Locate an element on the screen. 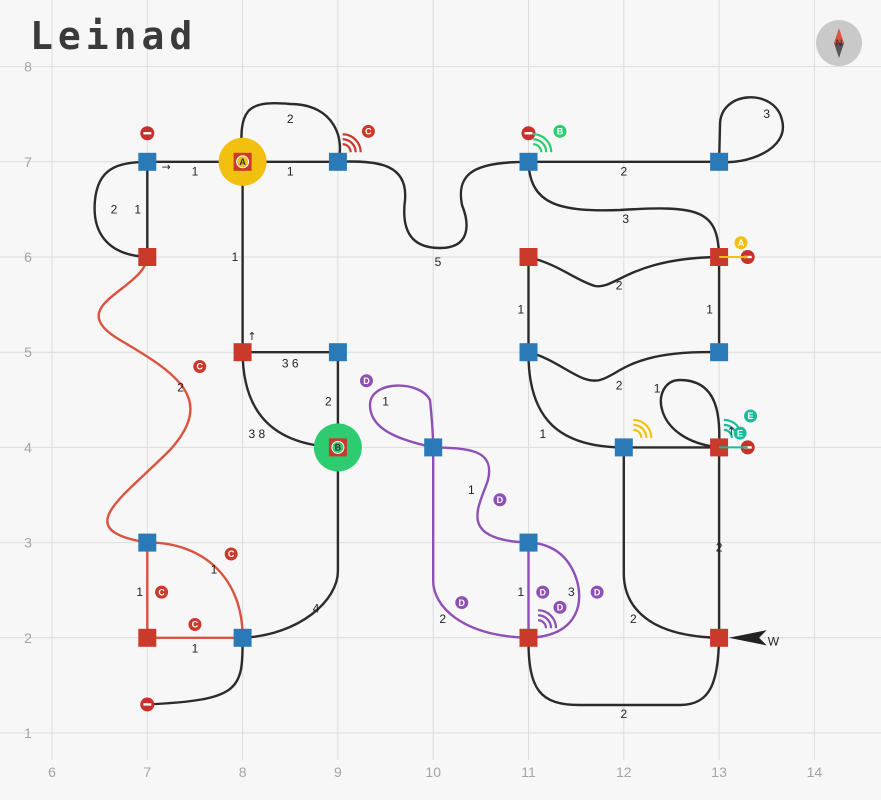  station-name: A is located at coordinates (242, 162).